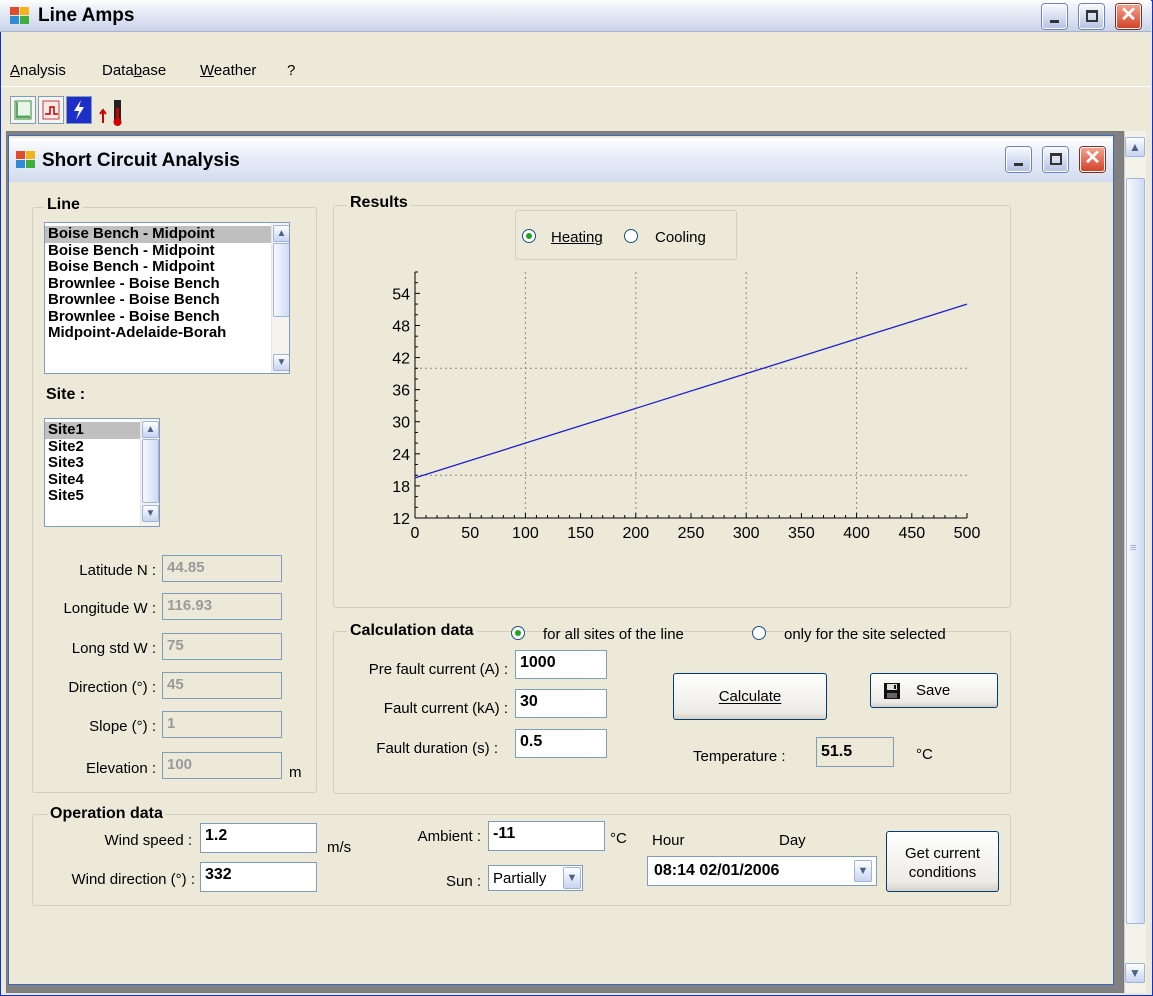 The width and height of the screenshot is (1153, 996). What do you see at coordinates (93, 496) in the screenshot?
I see `site-list-item: Site5` at bounding box center [93, 496].